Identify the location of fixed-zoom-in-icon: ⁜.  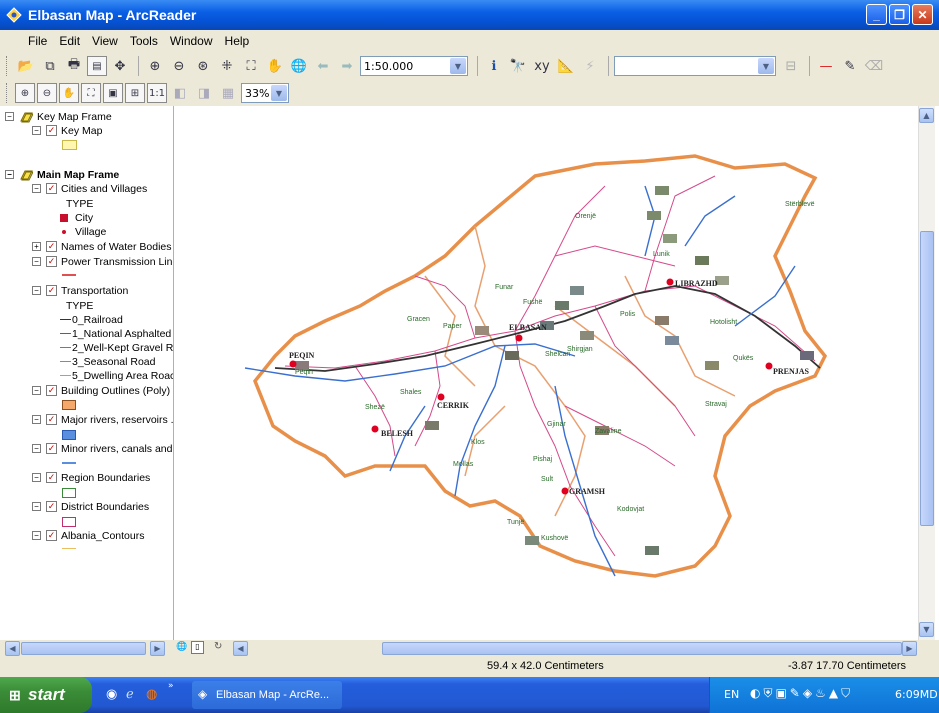
(227, 66).